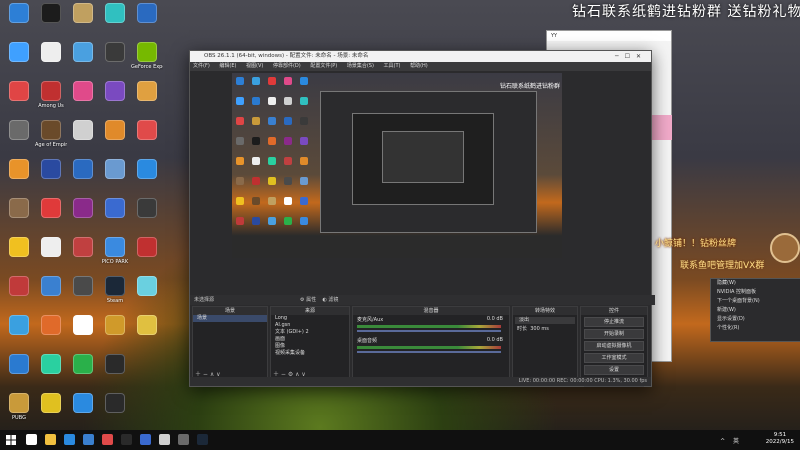  Describe the element at coordinates (310, 346) in the screenshot. I see `source-item: 图像` at that location.